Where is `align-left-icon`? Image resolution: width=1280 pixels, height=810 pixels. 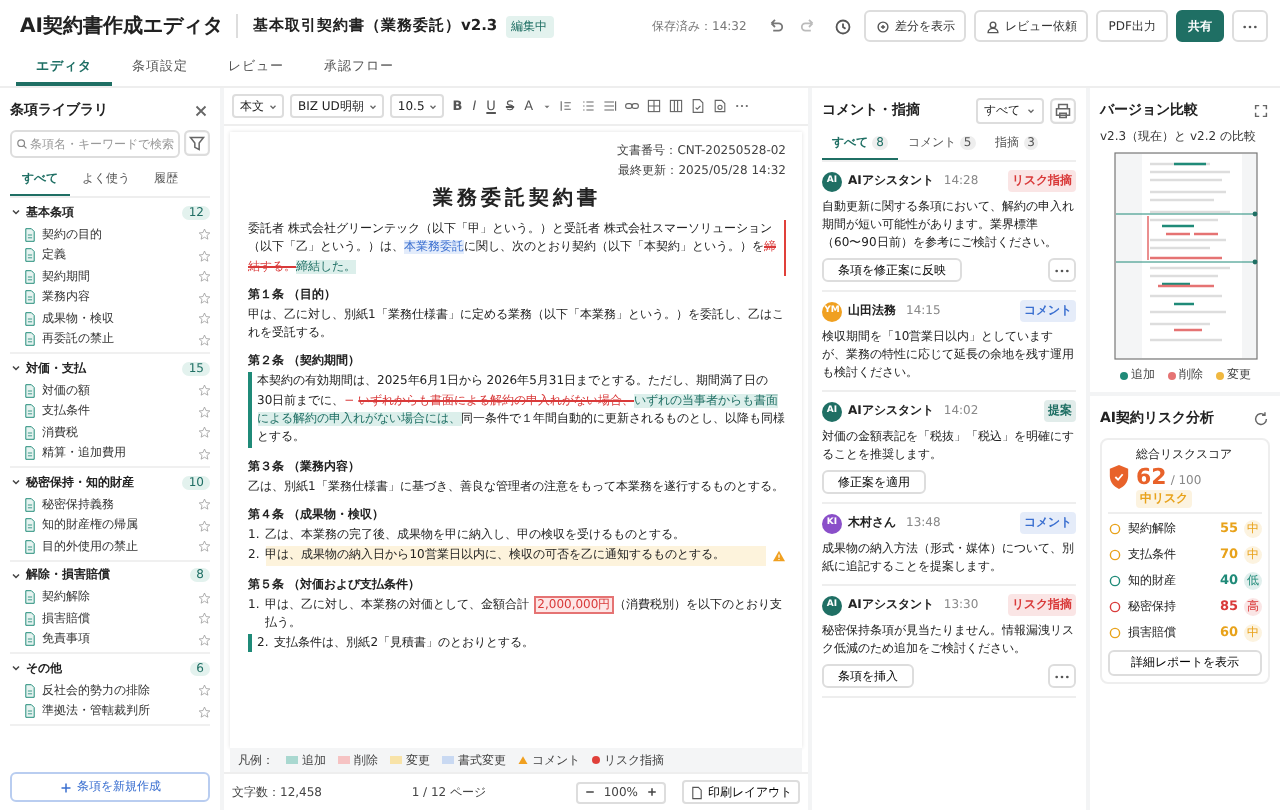 align-left-icon is located at coordinates (565, 106).